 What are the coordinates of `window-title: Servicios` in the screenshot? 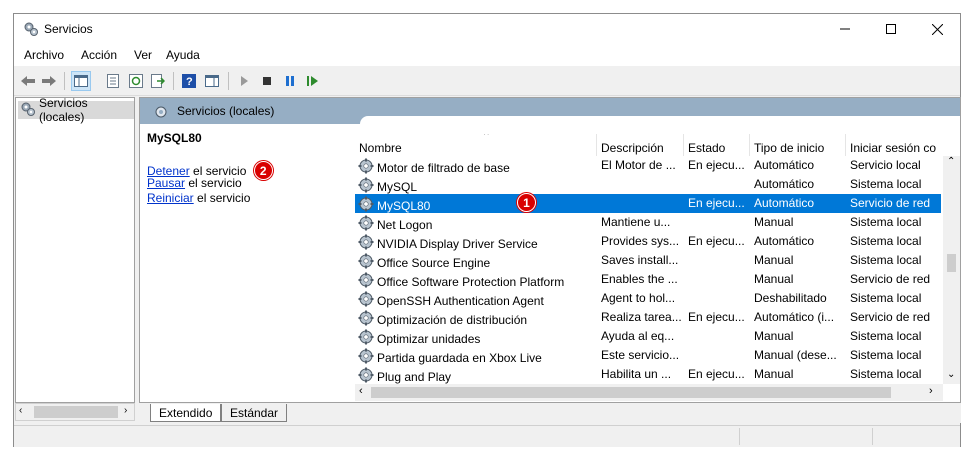 It's located at (68, 29).